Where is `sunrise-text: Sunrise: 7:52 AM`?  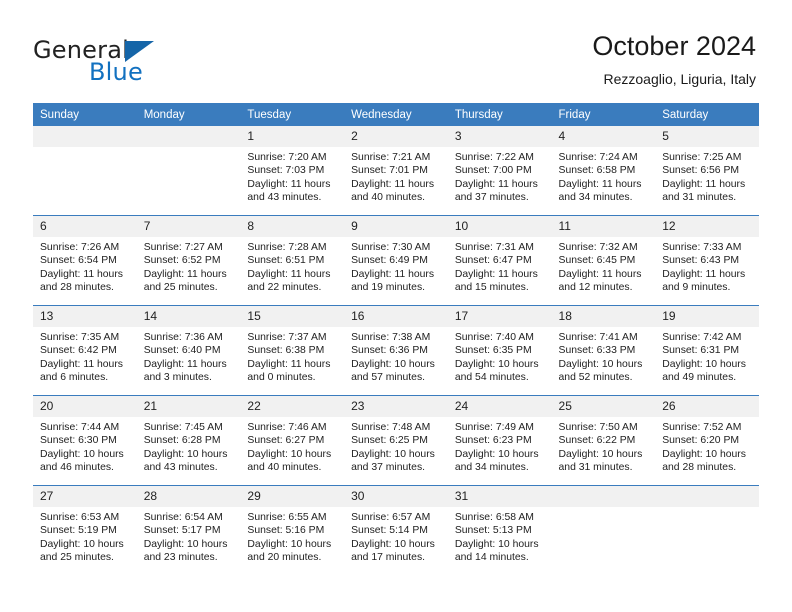 sunrise-text: Sunrise: 7:52 AM is located at coordinates (702, 427).